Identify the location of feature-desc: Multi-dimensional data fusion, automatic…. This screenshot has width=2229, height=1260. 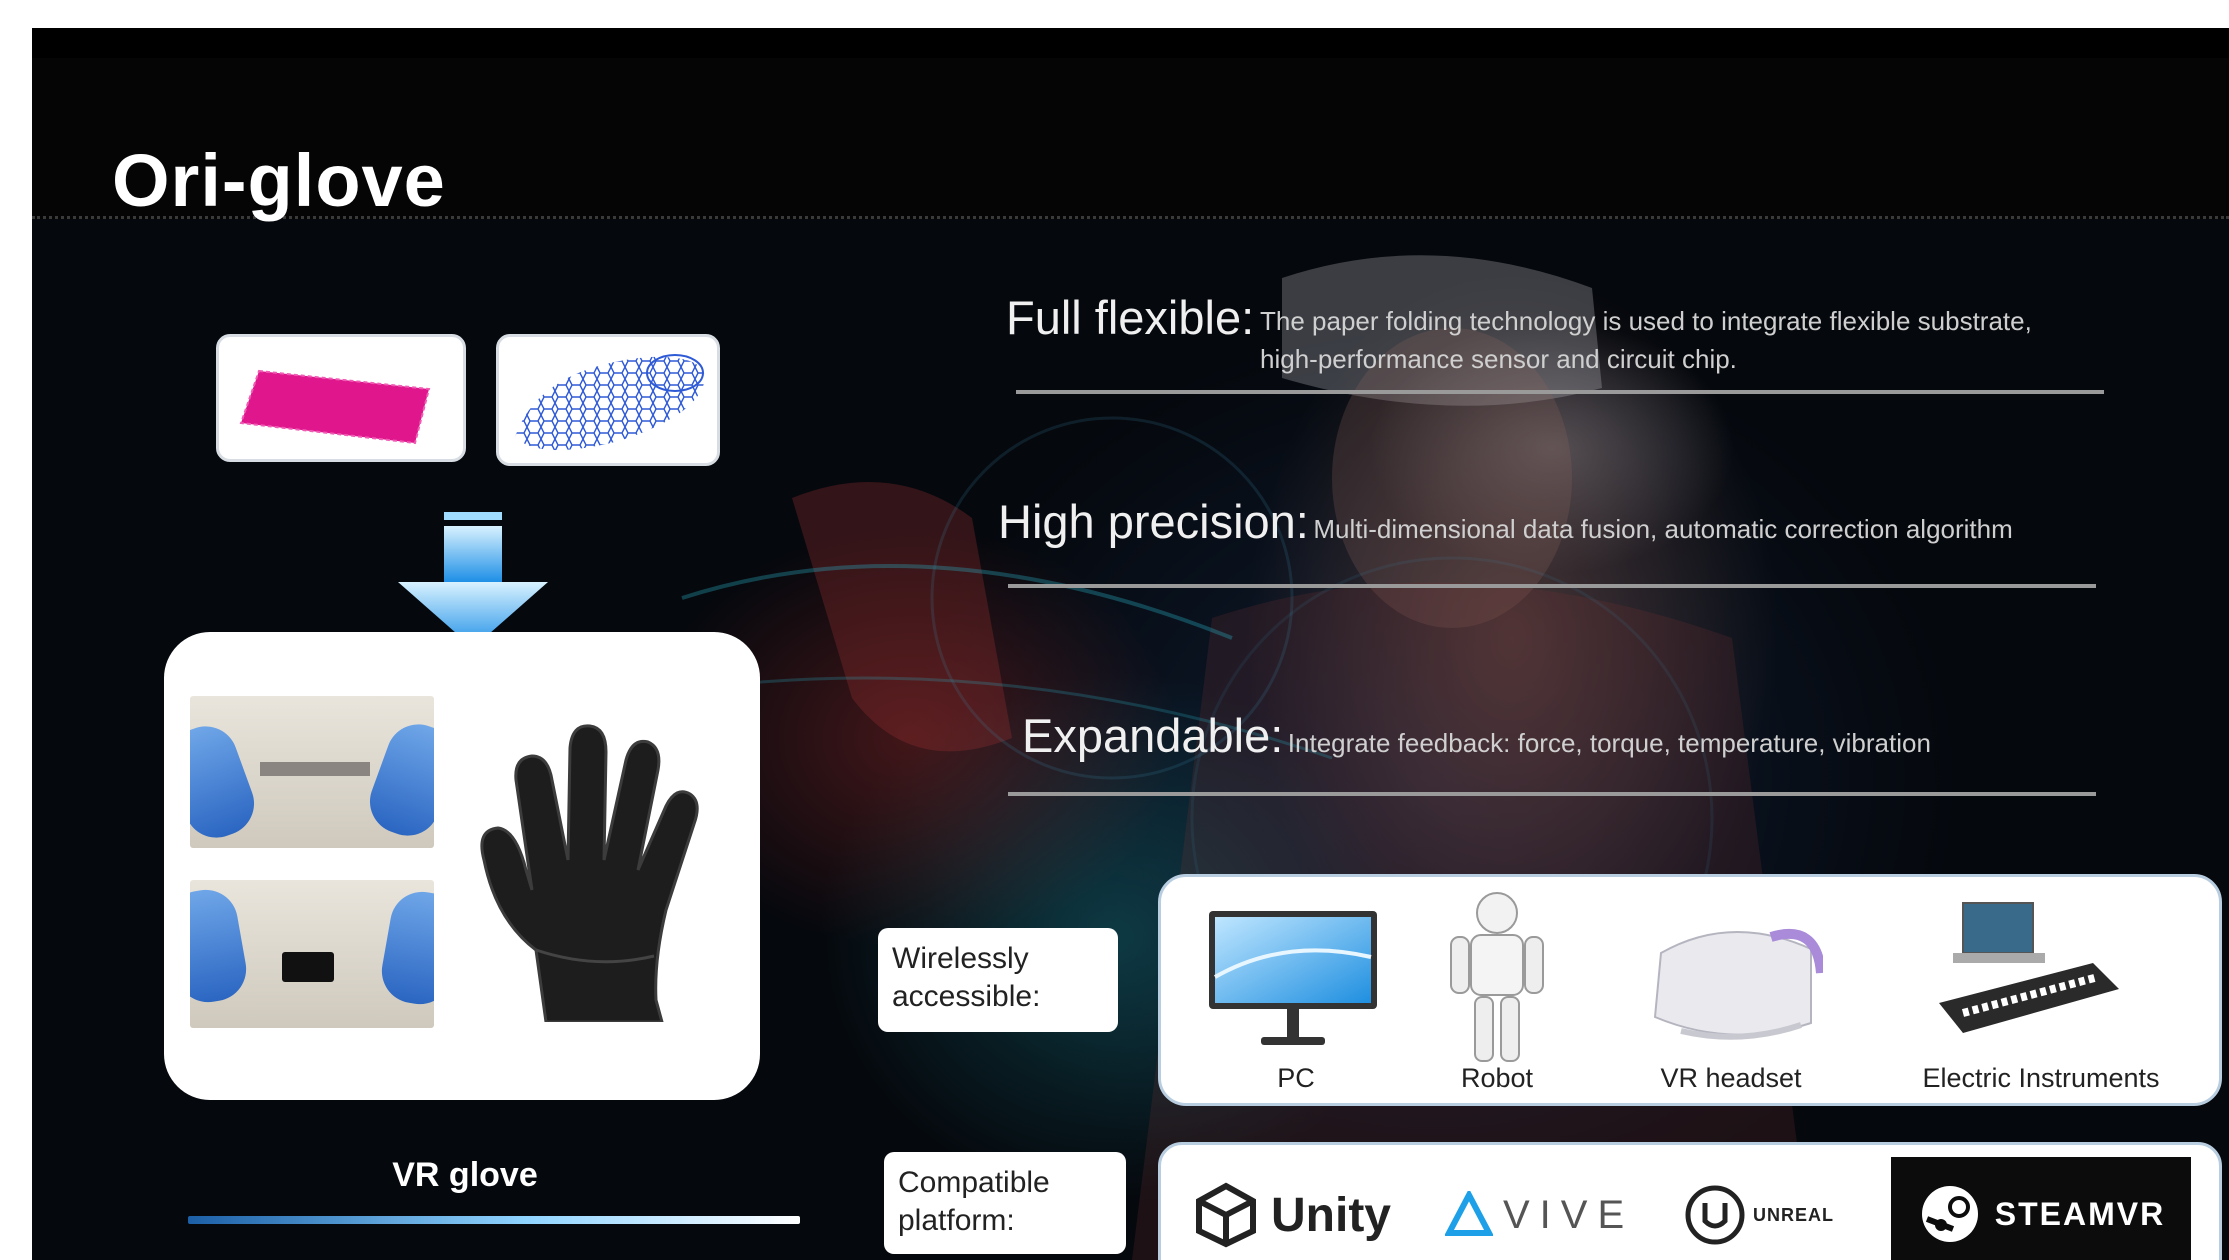
(1663, 529).